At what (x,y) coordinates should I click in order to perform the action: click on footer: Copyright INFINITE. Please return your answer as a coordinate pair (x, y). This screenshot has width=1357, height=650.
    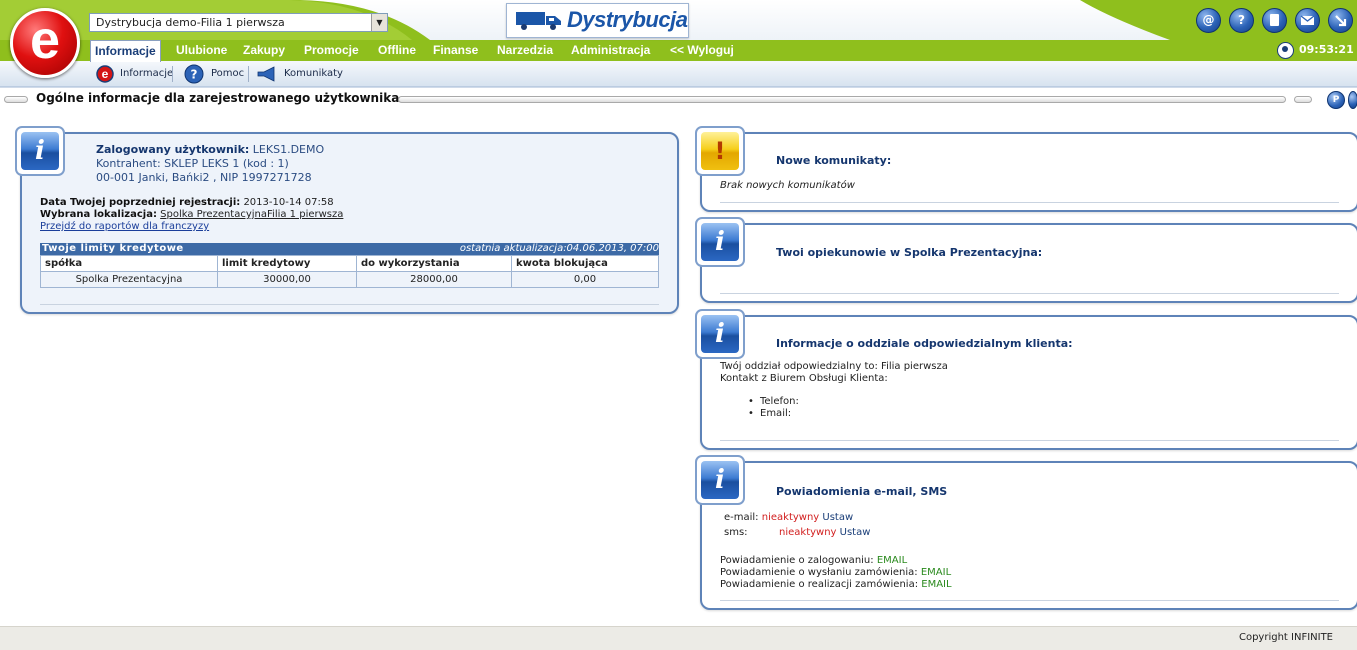
    Looking at the image, I should click on (678, 638).